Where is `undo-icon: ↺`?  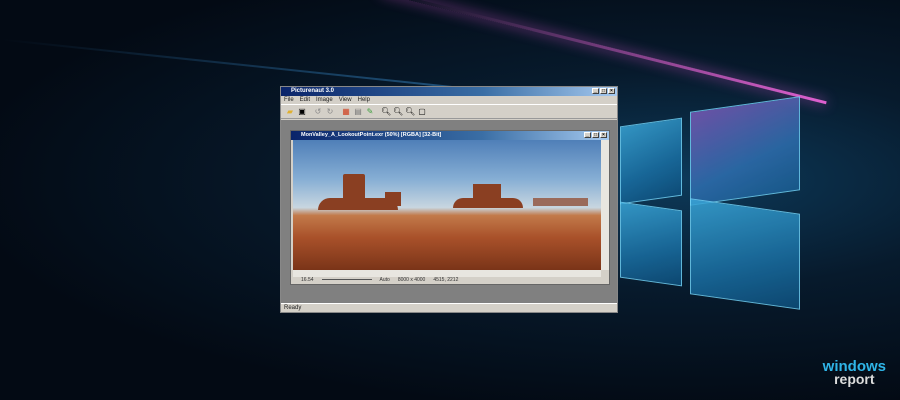 undo-icon: ↺ is located at coordinates (318, 112).